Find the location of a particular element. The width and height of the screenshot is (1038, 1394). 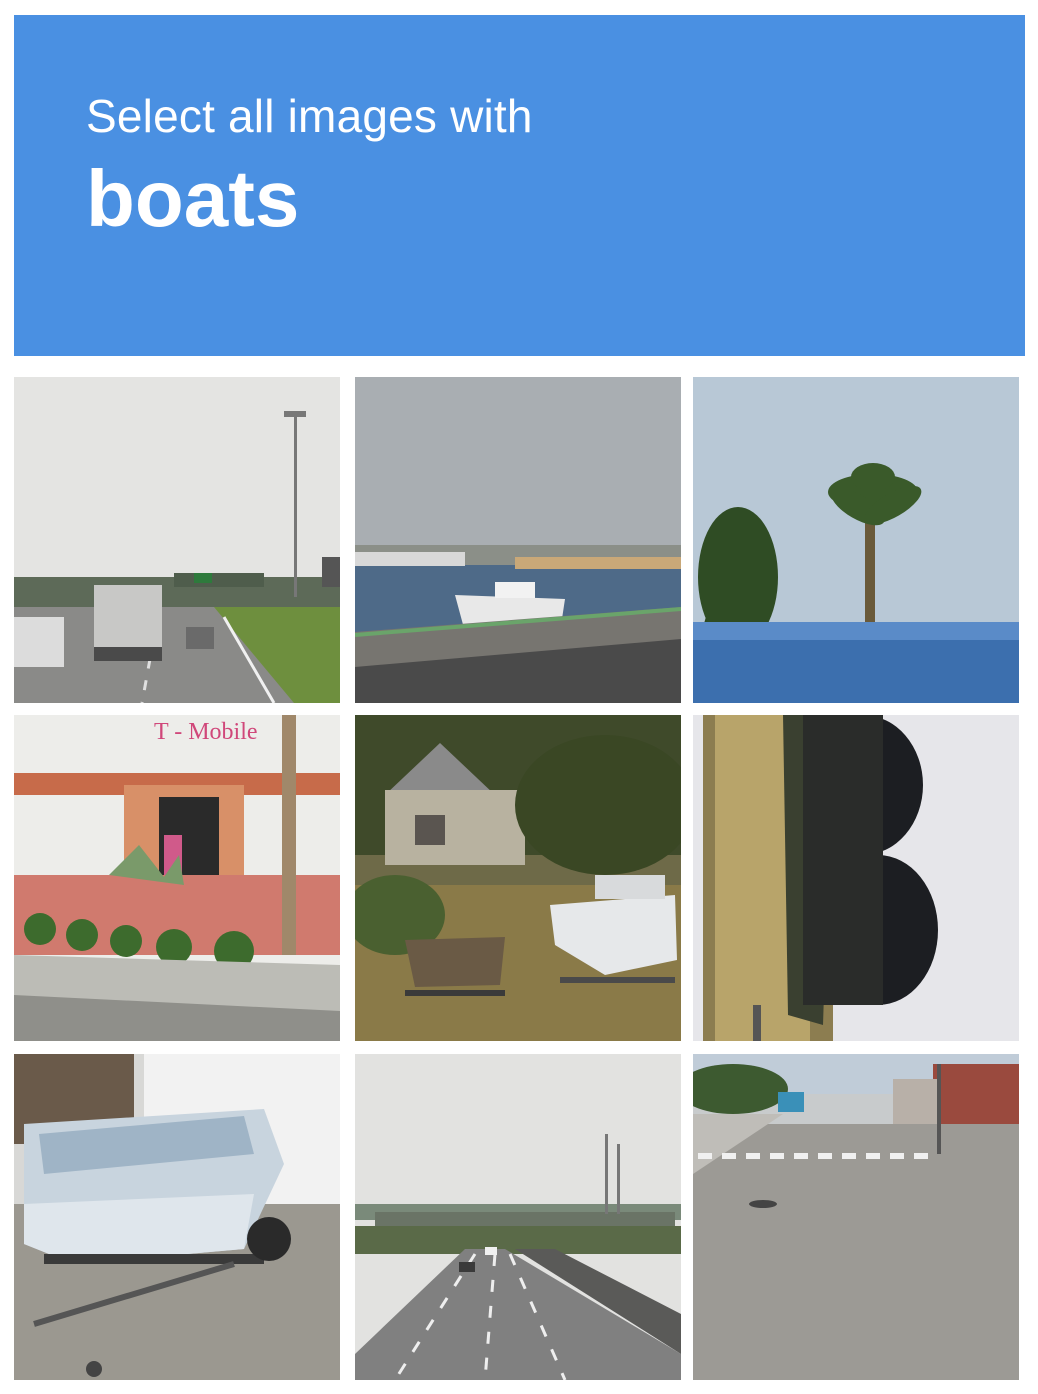

boats-in-yard-image is located at coordinates (518, 878).